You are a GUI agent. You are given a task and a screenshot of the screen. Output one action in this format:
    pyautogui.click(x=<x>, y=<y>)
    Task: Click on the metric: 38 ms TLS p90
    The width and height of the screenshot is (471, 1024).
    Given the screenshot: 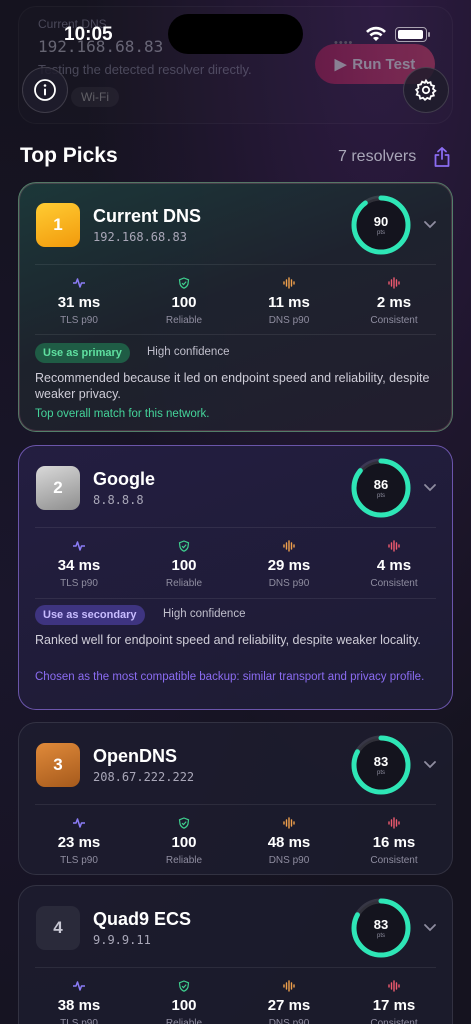 What is the action you would take?
    pyautogui.click(x=79, y=1002)
    